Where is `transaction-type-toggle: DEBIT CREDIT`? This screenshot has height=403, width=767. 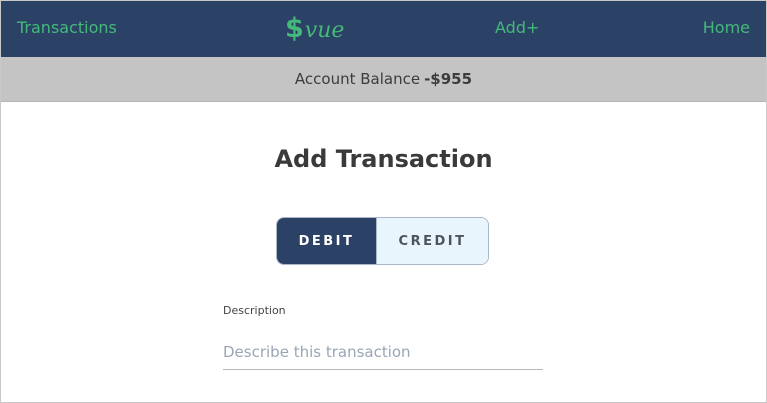 transaction-type-toggle: DEBIT CREDIT is located at coordinates (382, 241).